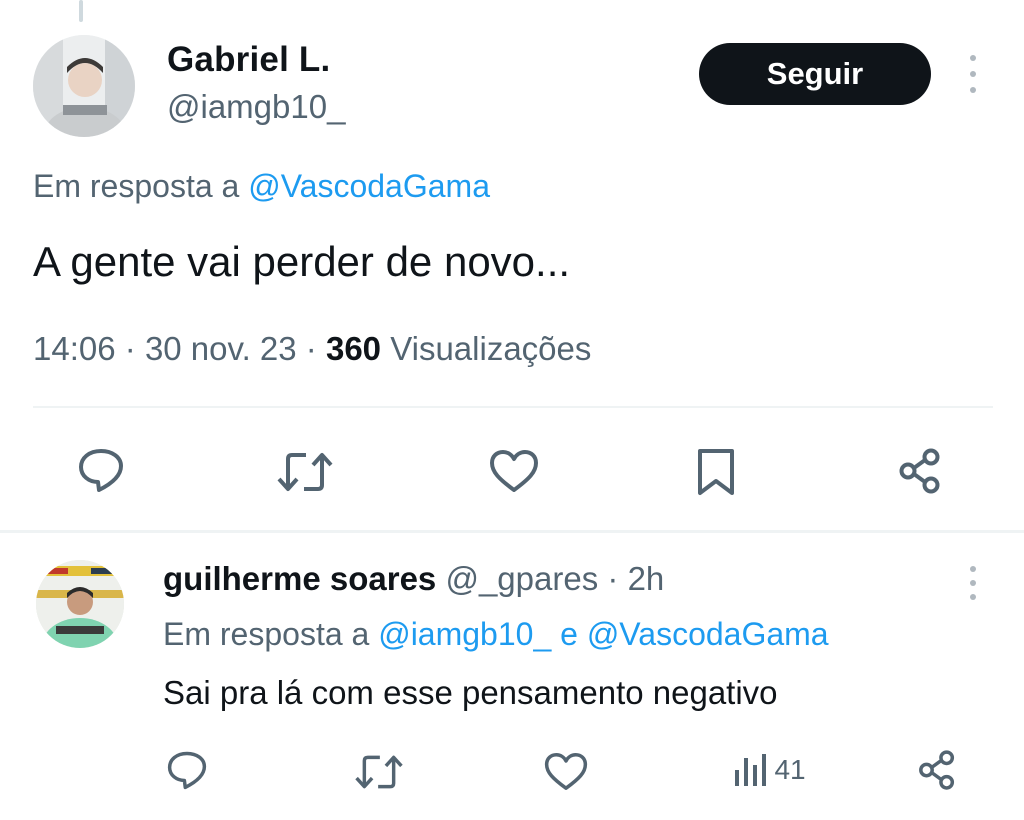 This screenshot has height=820, width=1024. Describe the element at coordinates (512, 531) in the screenshot. I see `section-divider` at that location.